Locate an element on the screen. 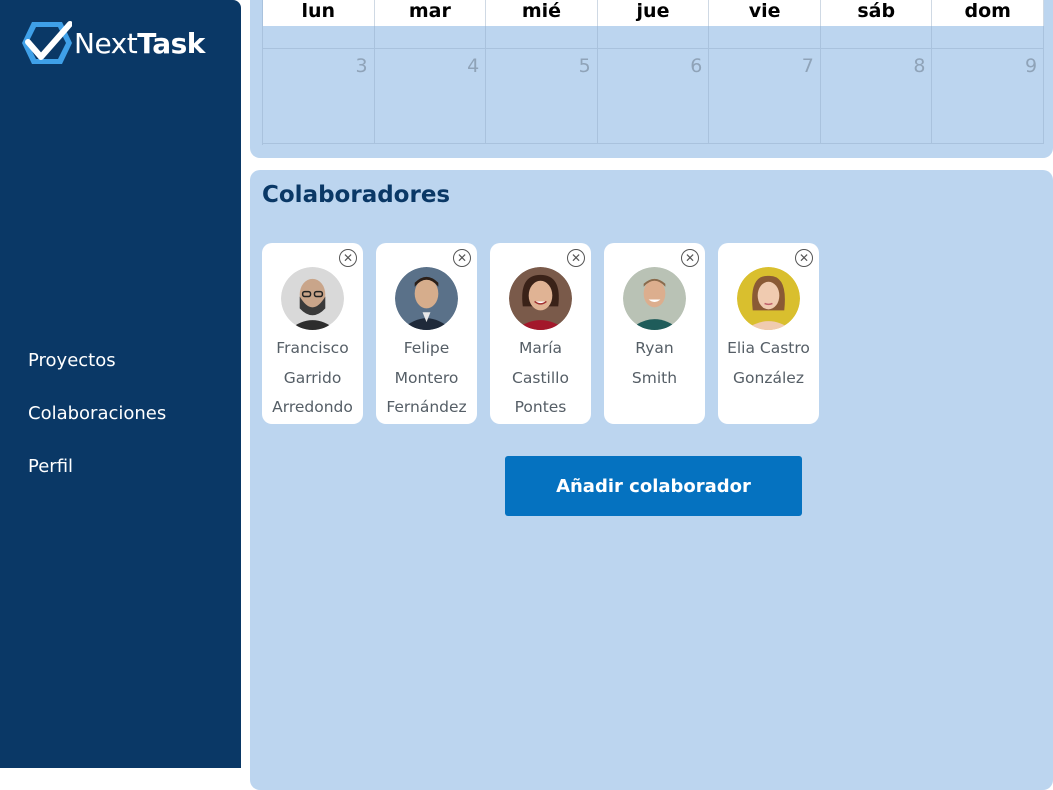 The width and height of the screenshot is (1053, 790). add-collaborator-button: Añadir colaborador is located at coordinates (653, 486).